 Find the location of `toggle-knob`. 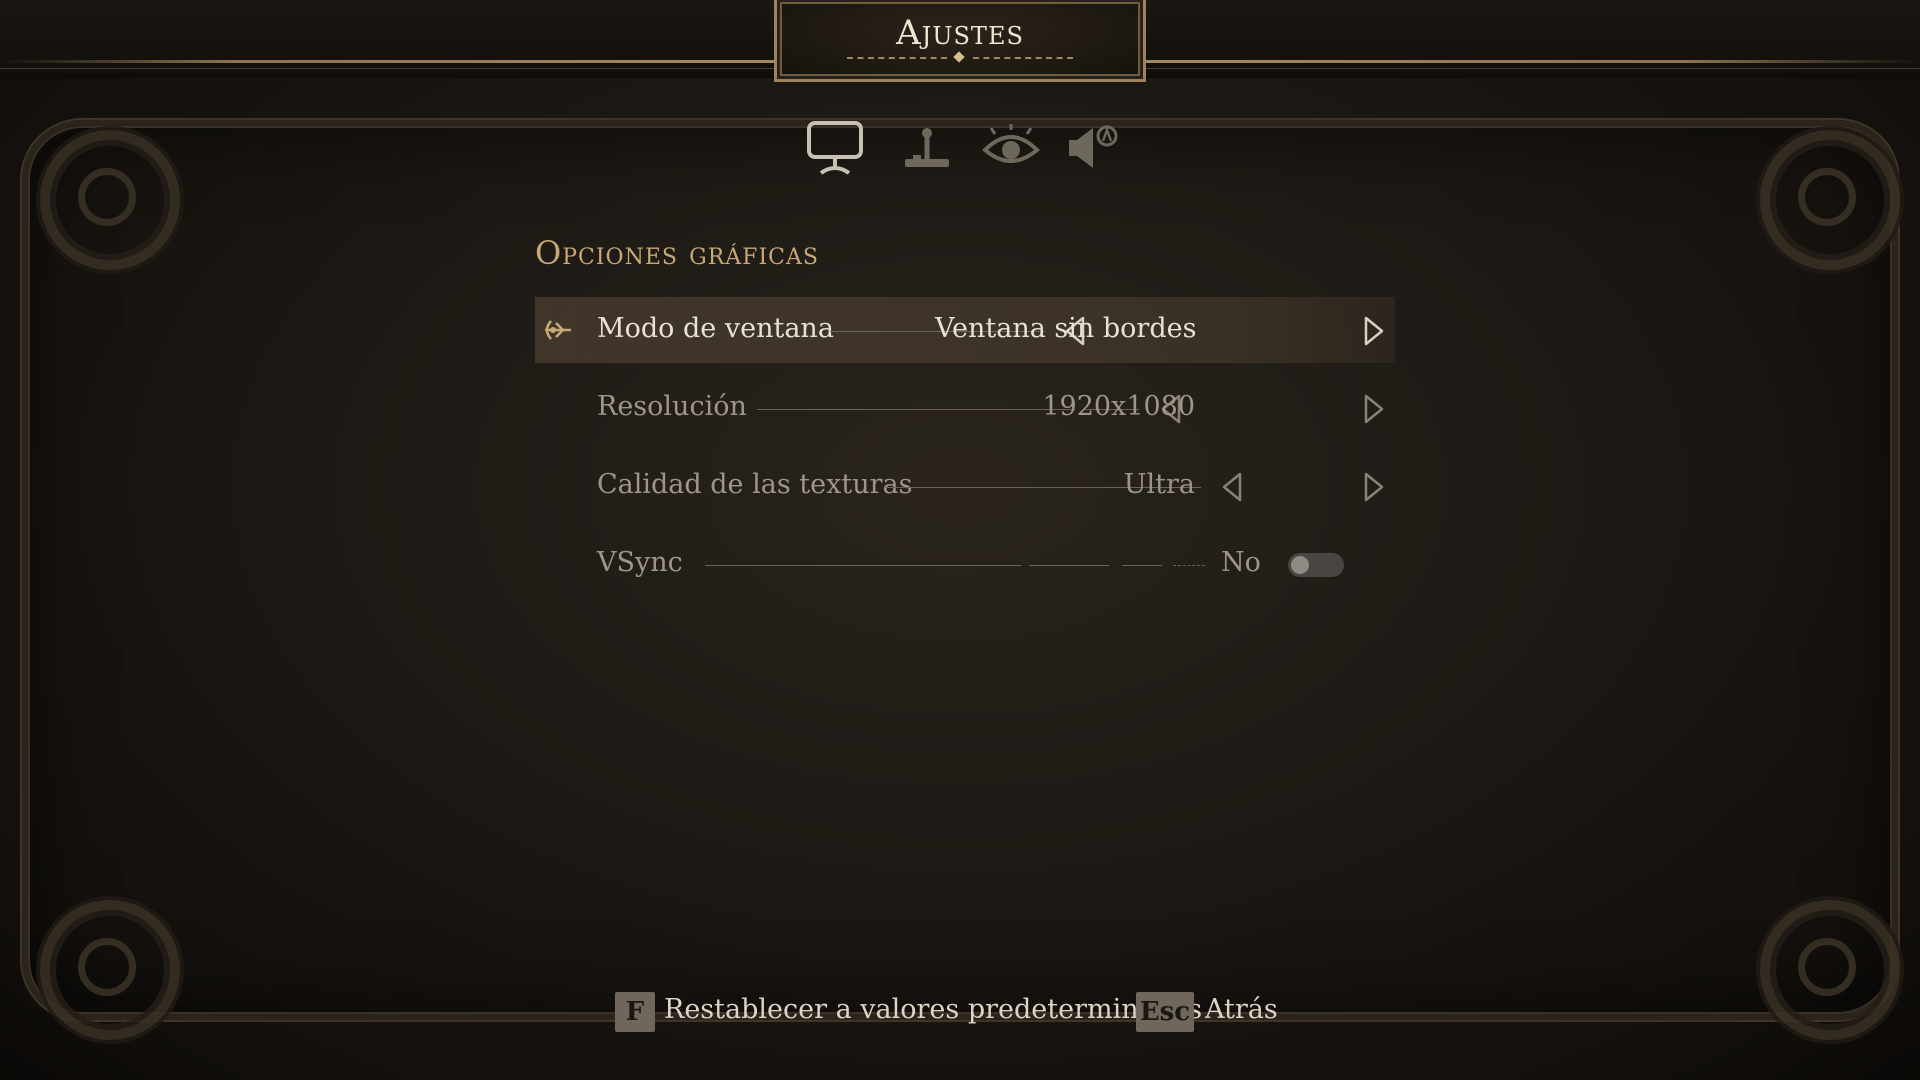

toggle-knob is located at coordinates (1300, 565).